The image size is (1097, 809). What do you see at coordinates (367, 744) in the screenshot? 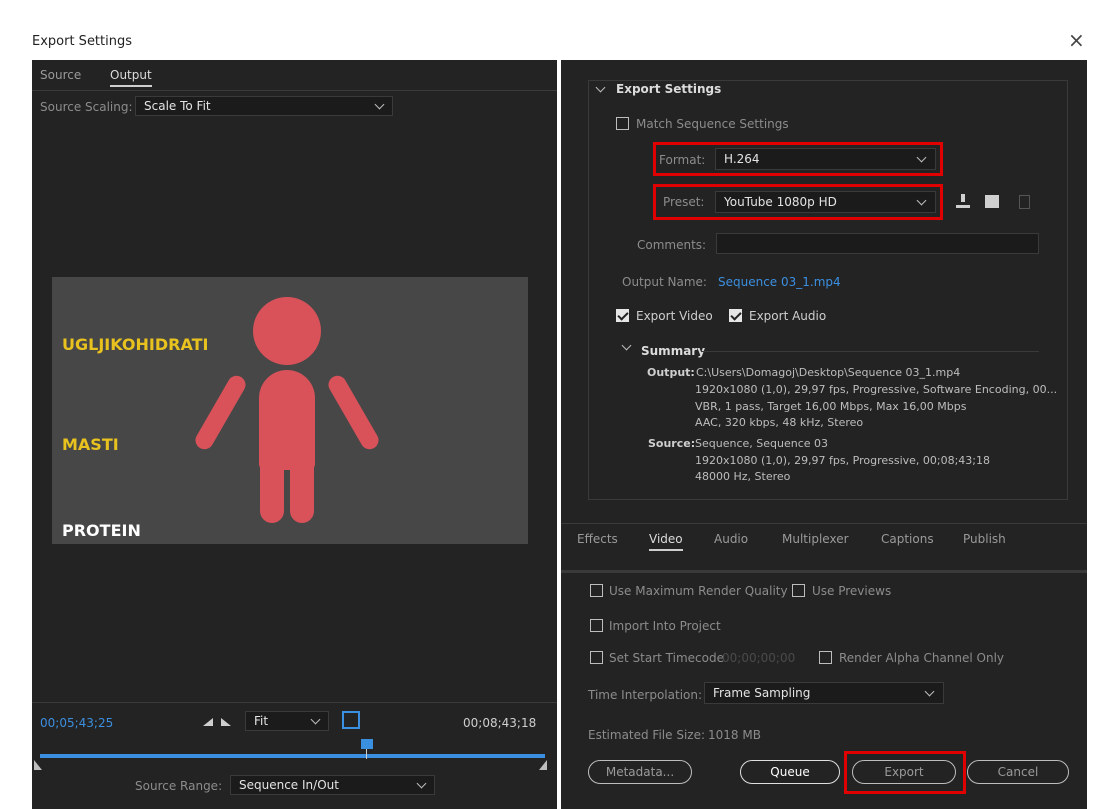
I see `playhead-icon` at bounding box center [367, 744].